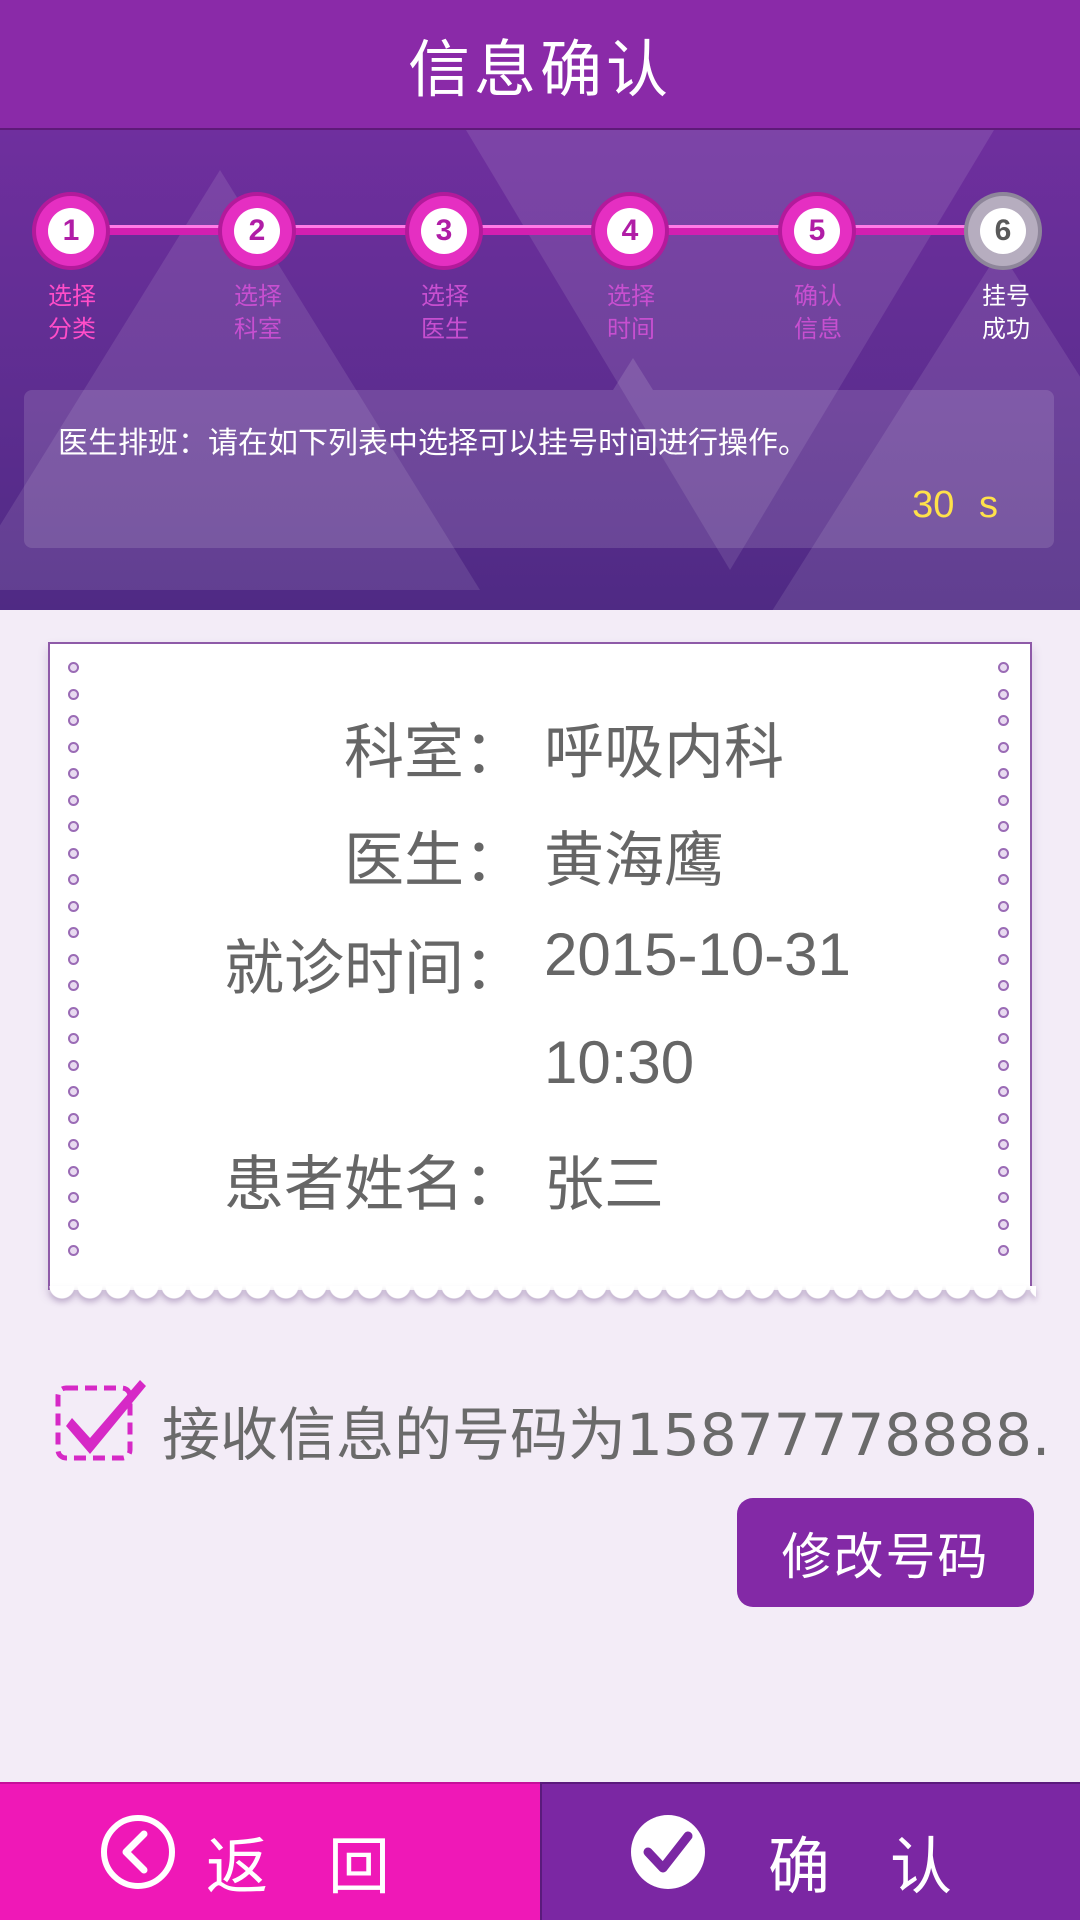 The height and width of the screenshot is (1920, 1080). I want to click on notice-box: 医生排班：请在如下列表中选择可以挂号时间进行操作。 30 s, so click(539, 469).